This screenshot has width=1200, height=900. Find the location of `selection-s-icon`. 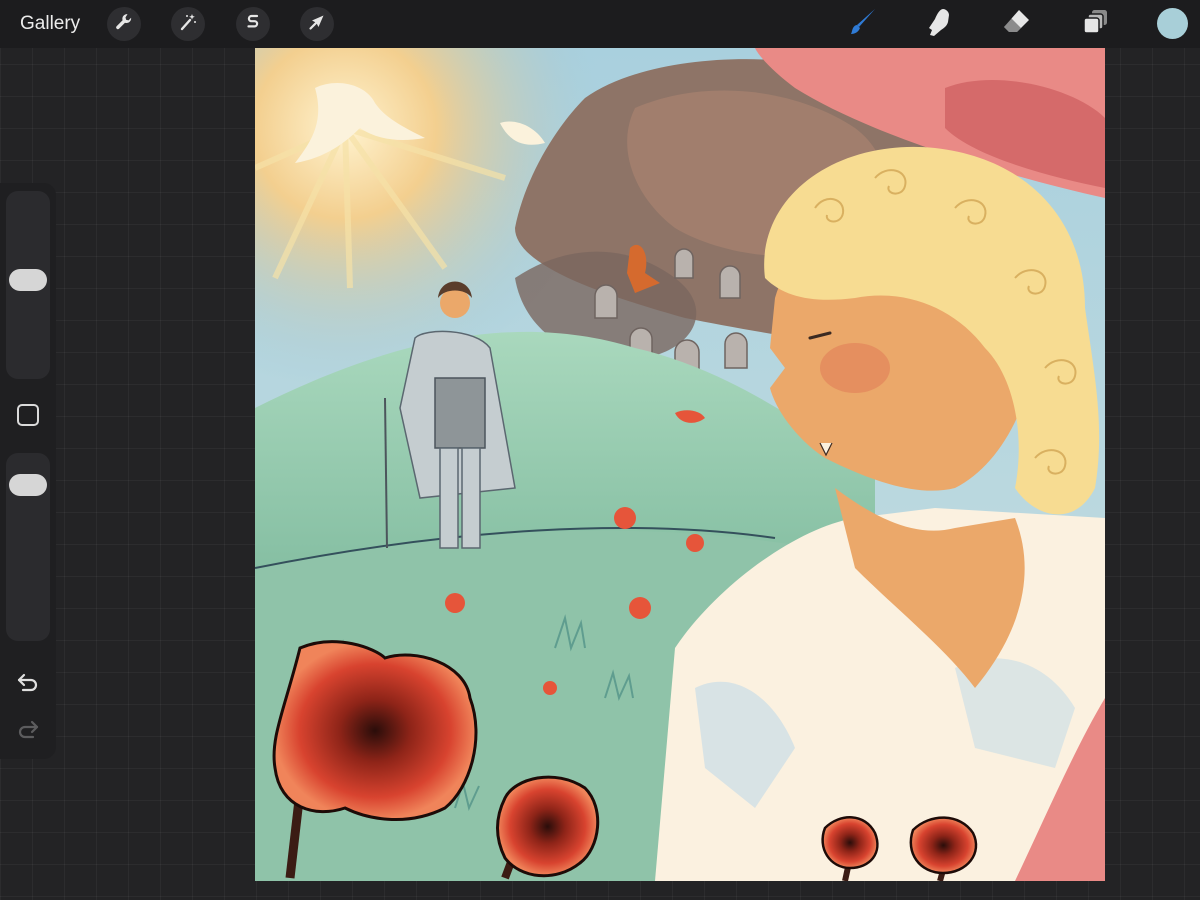

selection-s-icon is located at coordinates (253, 24).